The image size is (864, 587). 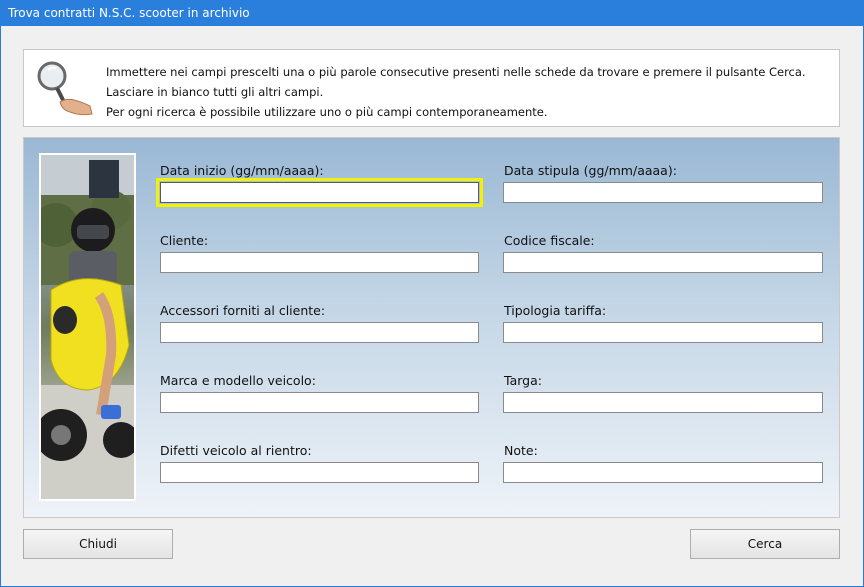 I want to click on label-tipologia-tariffa: Tipologia tariffa:, so click(x=555, y=310).